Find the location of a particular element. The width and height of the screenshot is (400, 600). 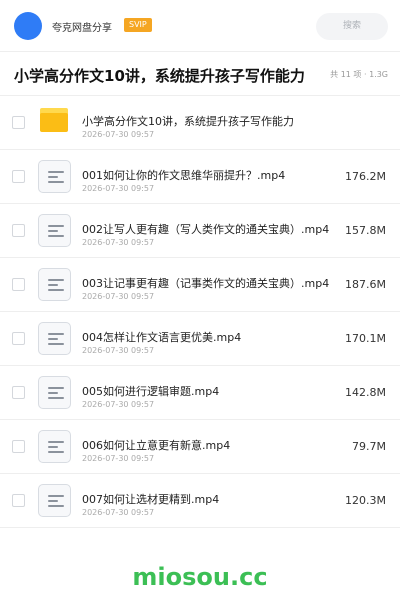

file-size: 157.8M is located at coordinates (365, 230).